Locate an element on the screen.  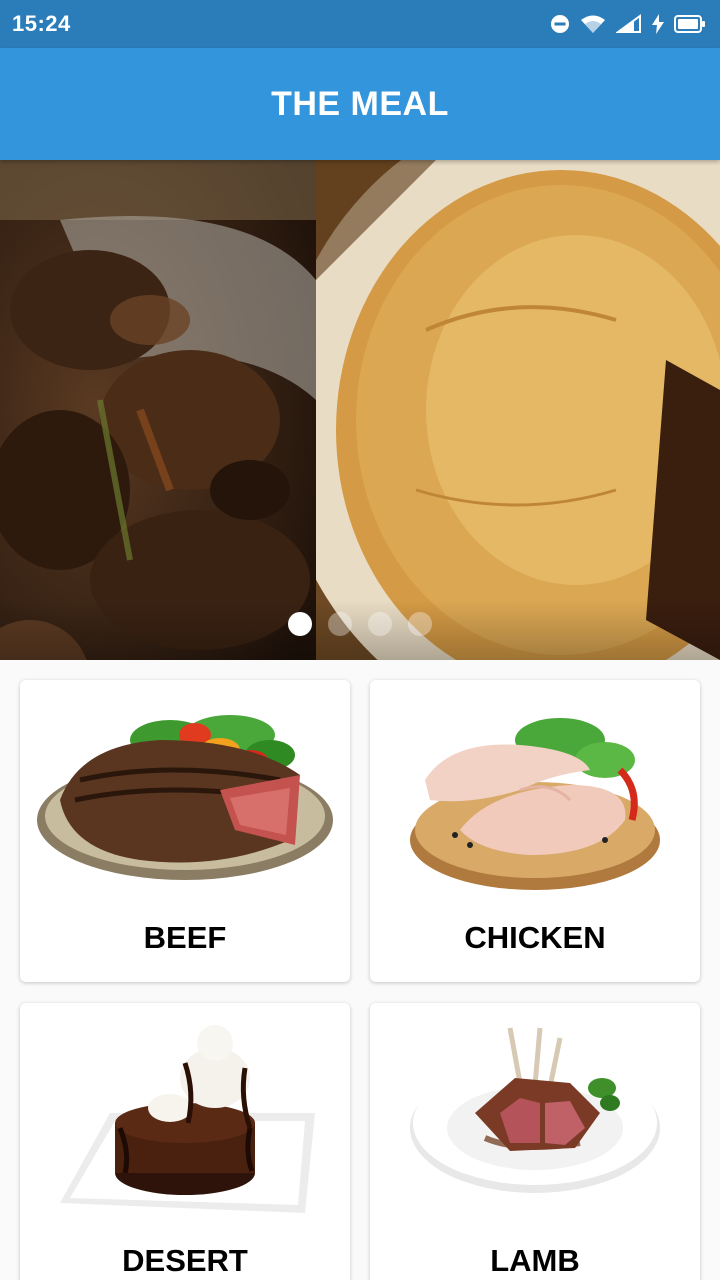
desert-cake-image is located at coordinates (185, 1118).